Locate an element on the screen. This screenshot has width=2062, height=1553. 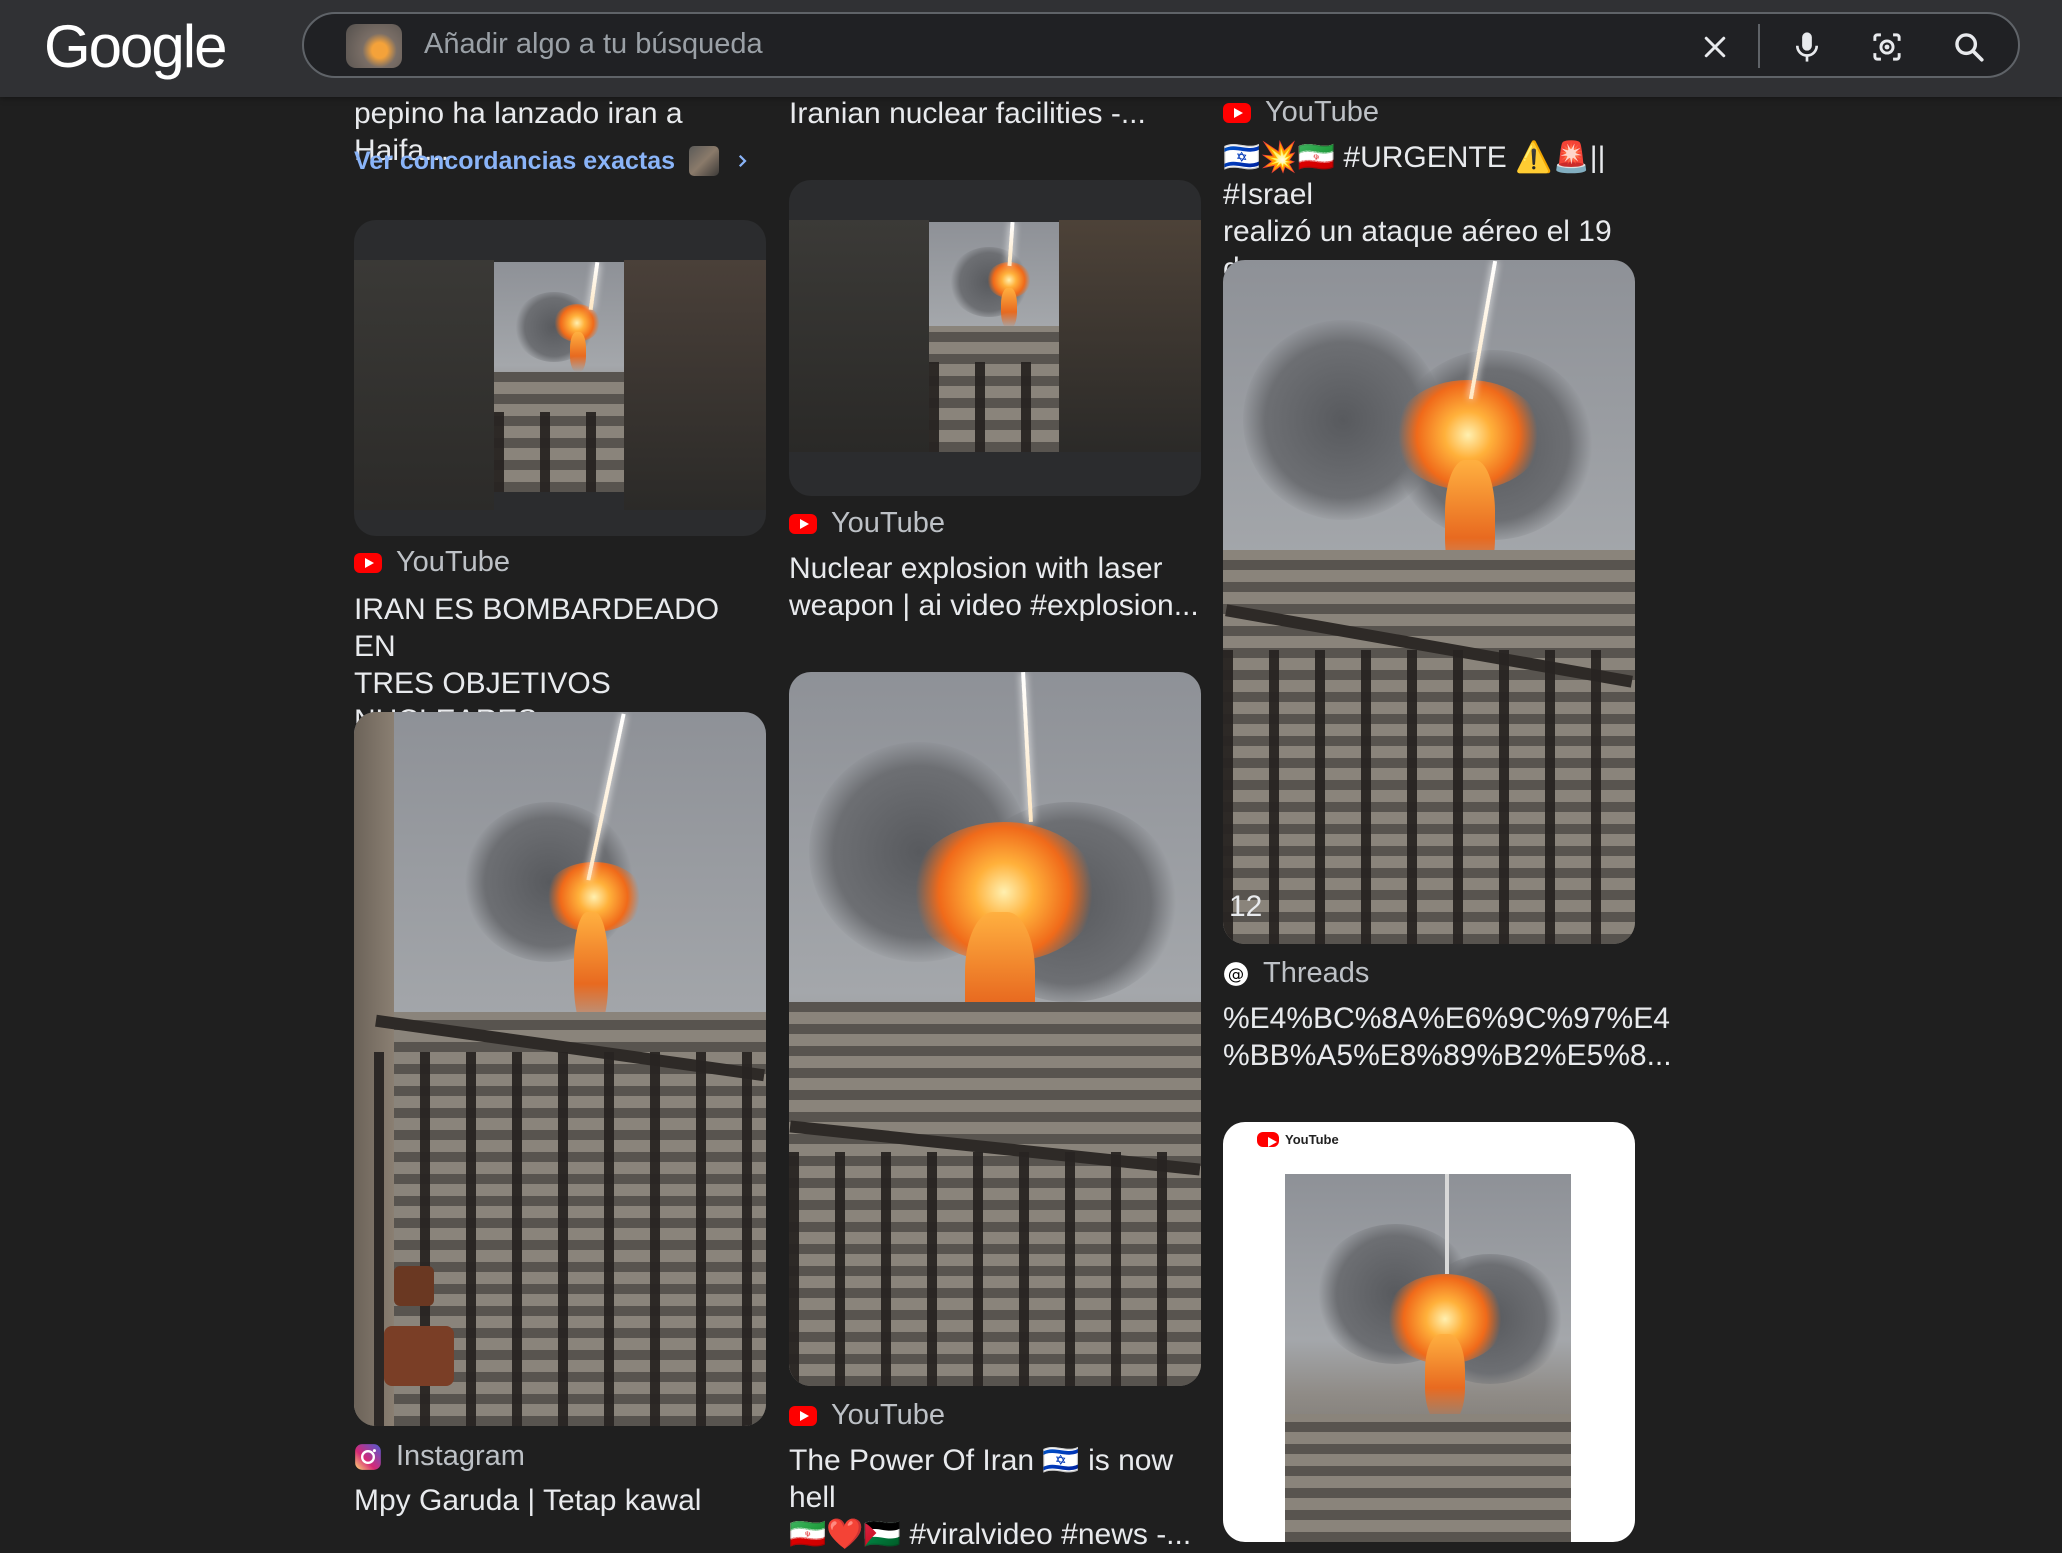
search-box: Añadir algo a tu búsqueda is located at coordinates (1161, 45).